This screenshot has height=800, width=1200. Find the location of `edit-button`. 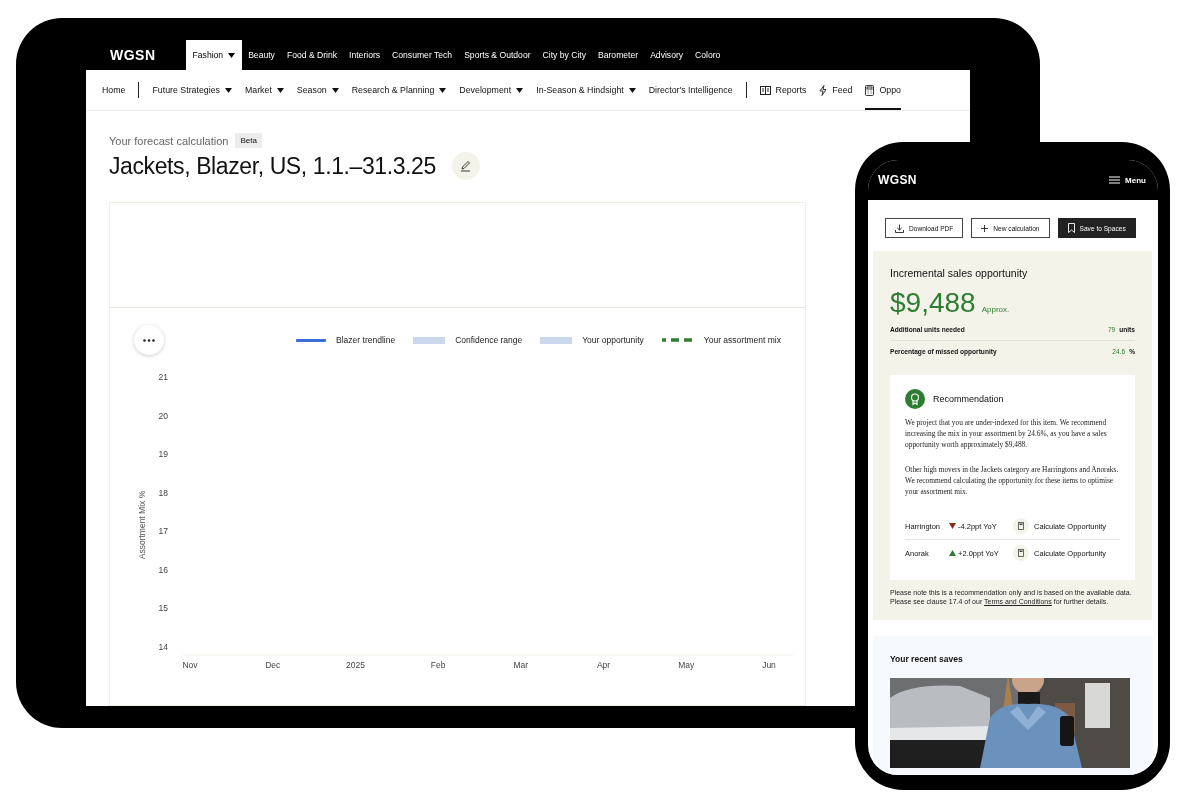

edit-button is located at coordinates (465, 166).